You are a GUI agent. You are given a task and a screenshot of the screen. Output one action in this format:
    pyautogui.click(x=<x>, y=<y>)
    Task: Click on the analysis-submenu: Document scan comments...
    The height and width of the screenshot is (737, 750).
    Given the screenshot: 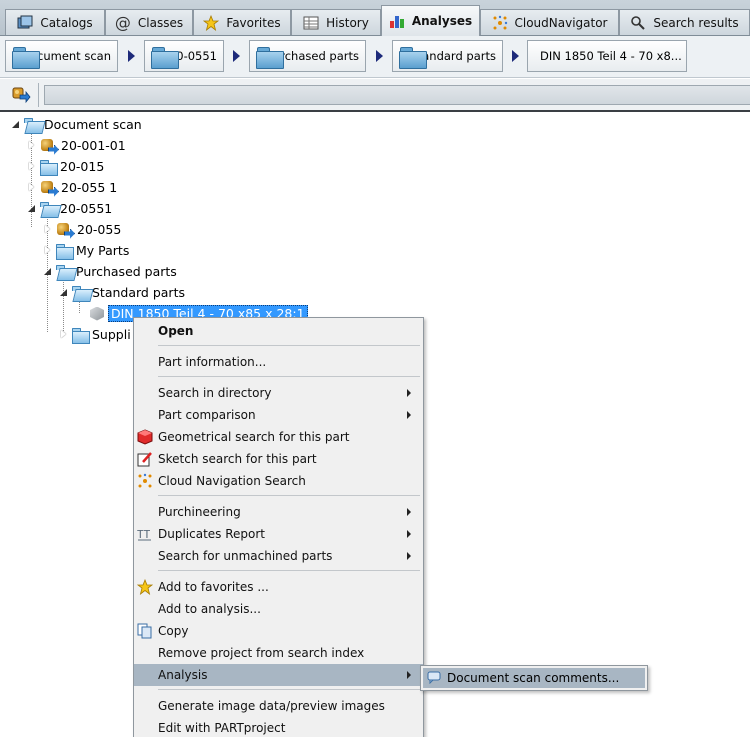 What is the action you would take?
    pyautogui.click(x=534, y=678)
    